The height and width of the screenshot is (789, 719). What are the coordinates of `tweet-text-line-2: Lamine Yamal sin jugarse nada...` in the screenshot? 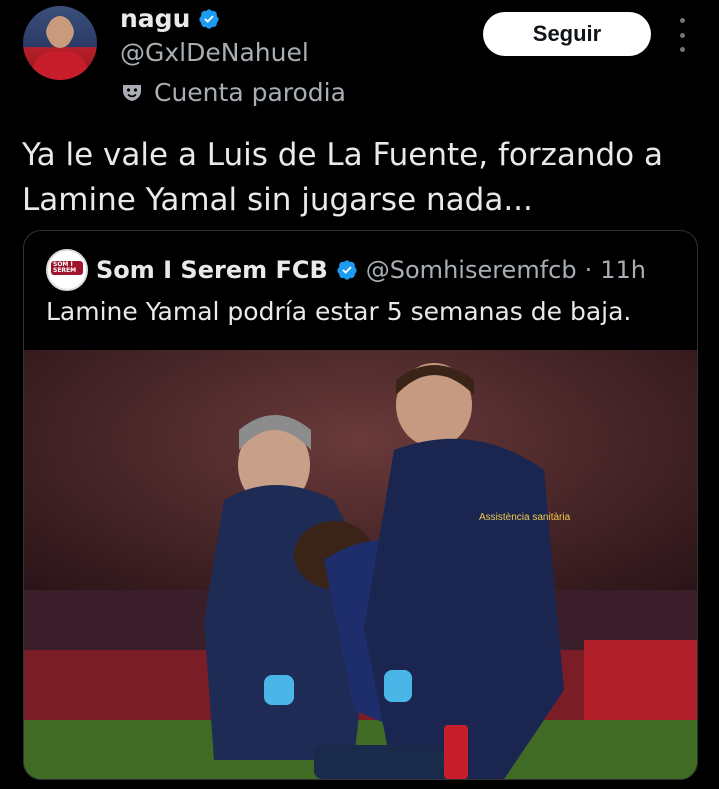 It's located at (277, 200).